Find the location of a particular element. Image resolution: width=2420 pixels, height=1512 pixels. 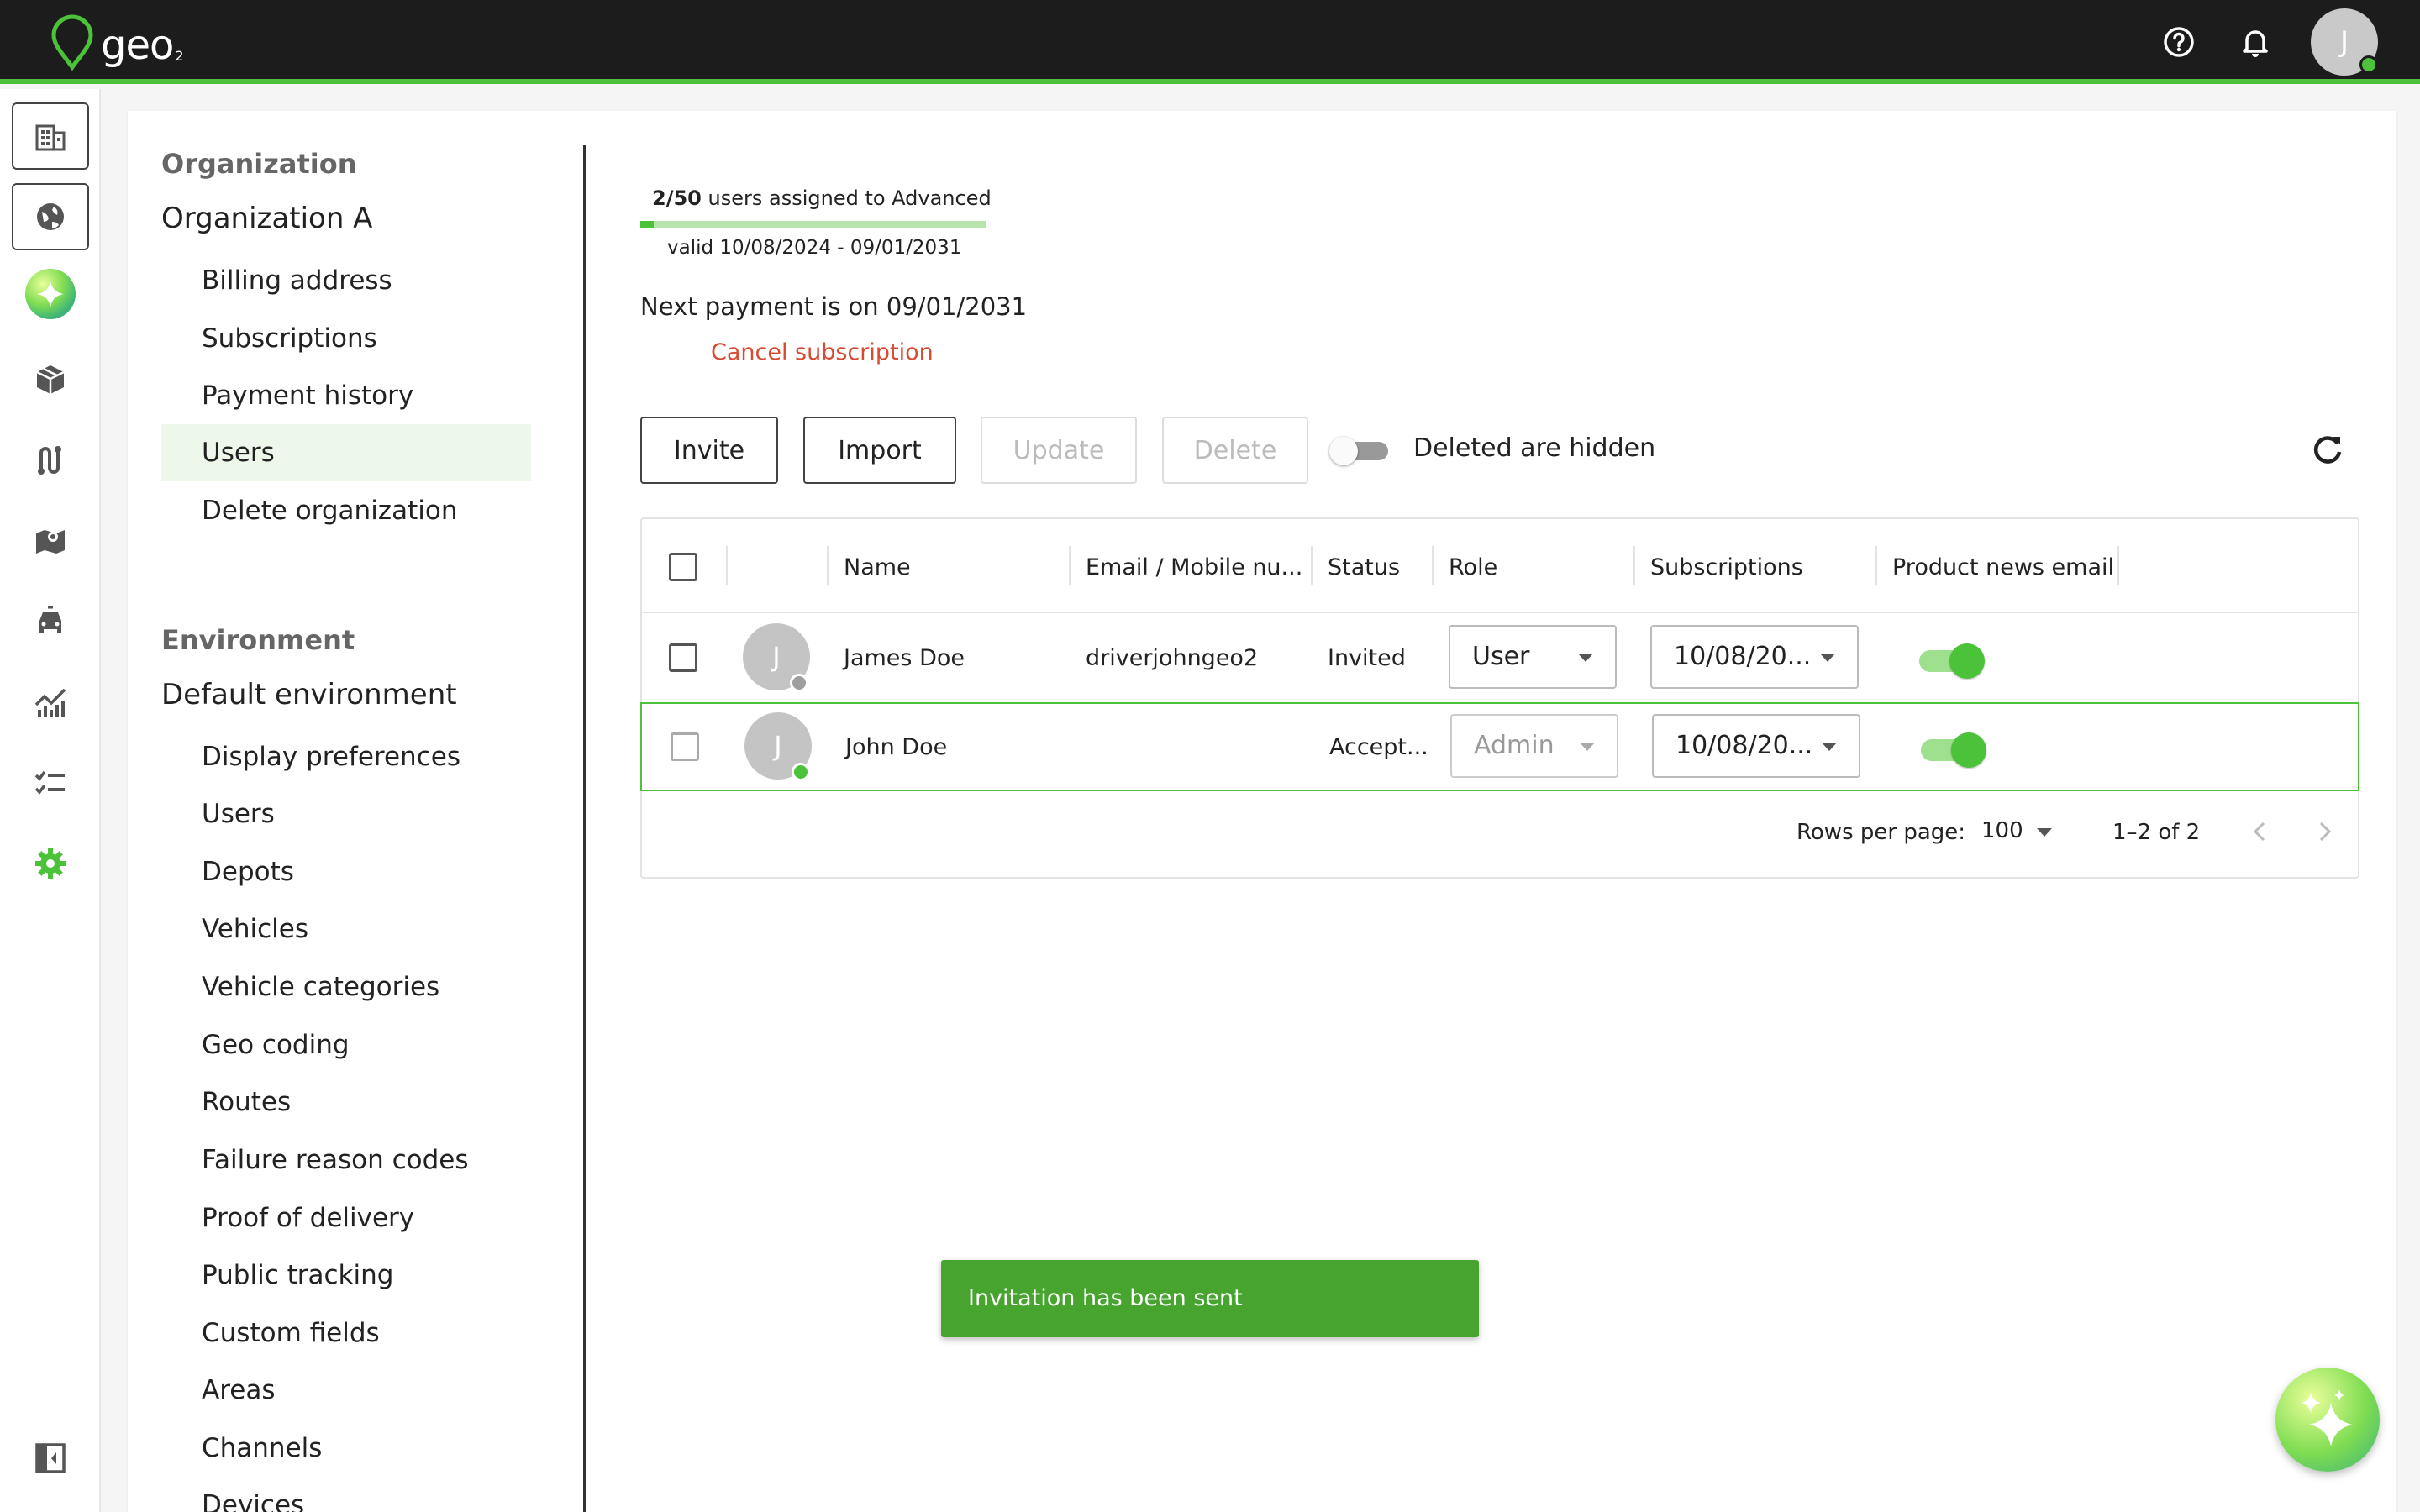

nav-item-vehicles: Vehicles is located at coordinates (346, 929).